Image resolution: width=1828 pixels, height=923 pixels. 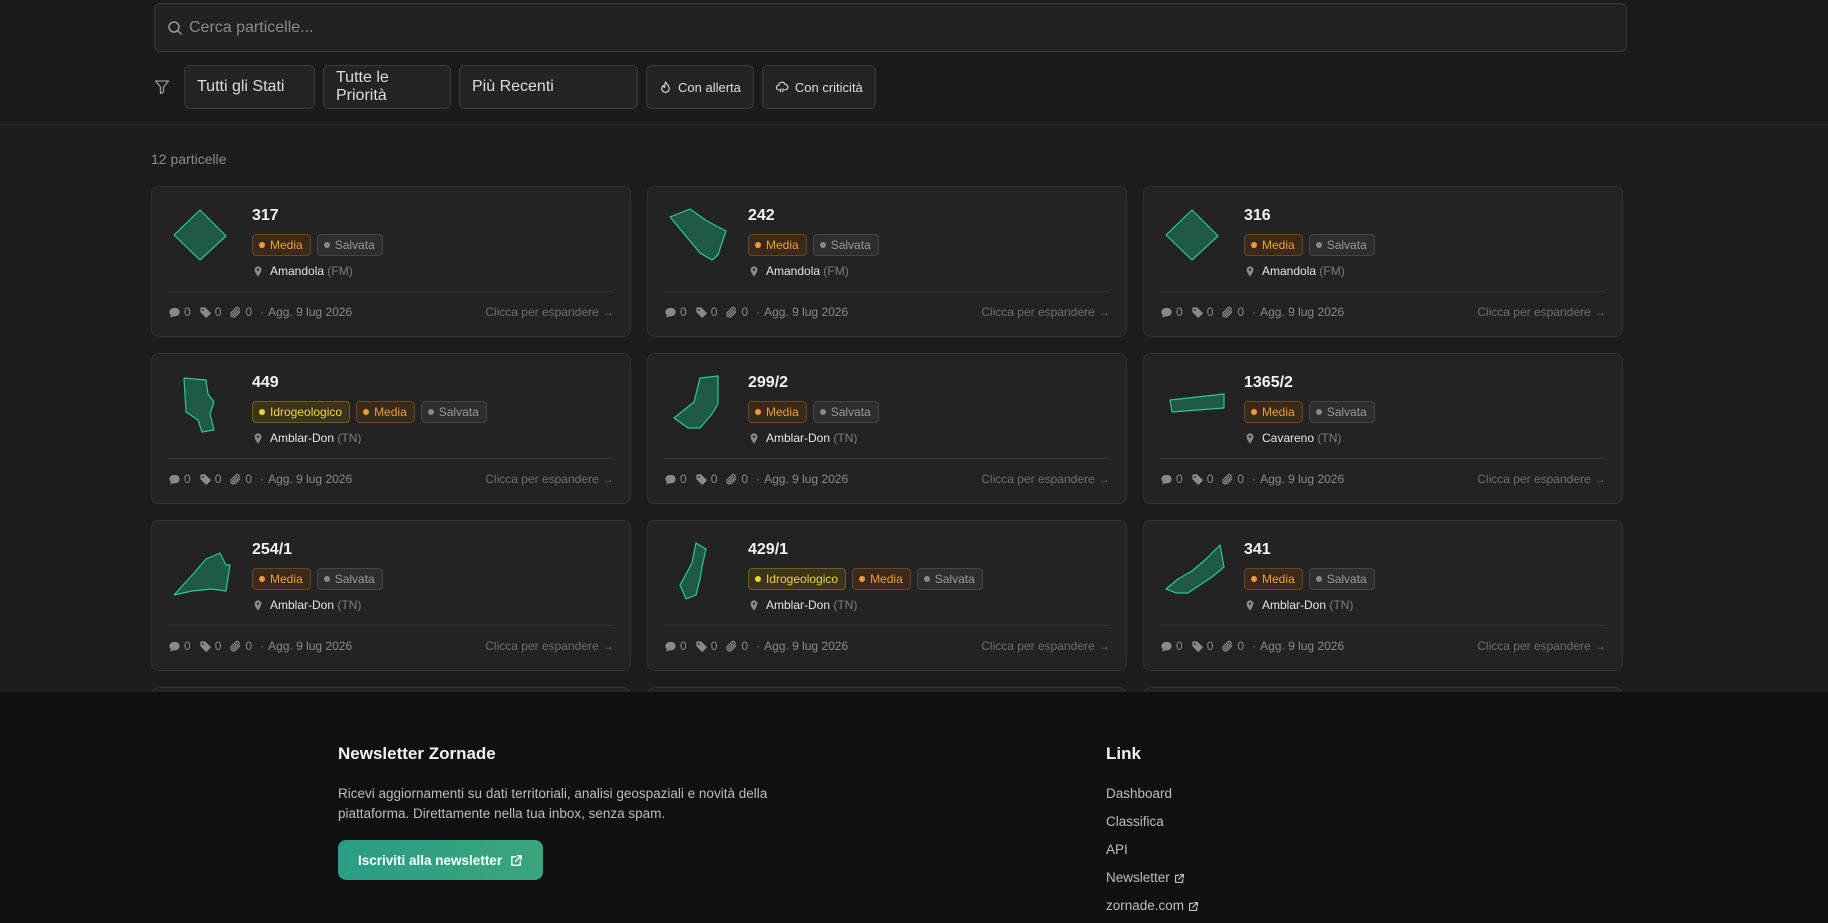 I want to click on parcel-number: 317, so click(x=265, y=215).